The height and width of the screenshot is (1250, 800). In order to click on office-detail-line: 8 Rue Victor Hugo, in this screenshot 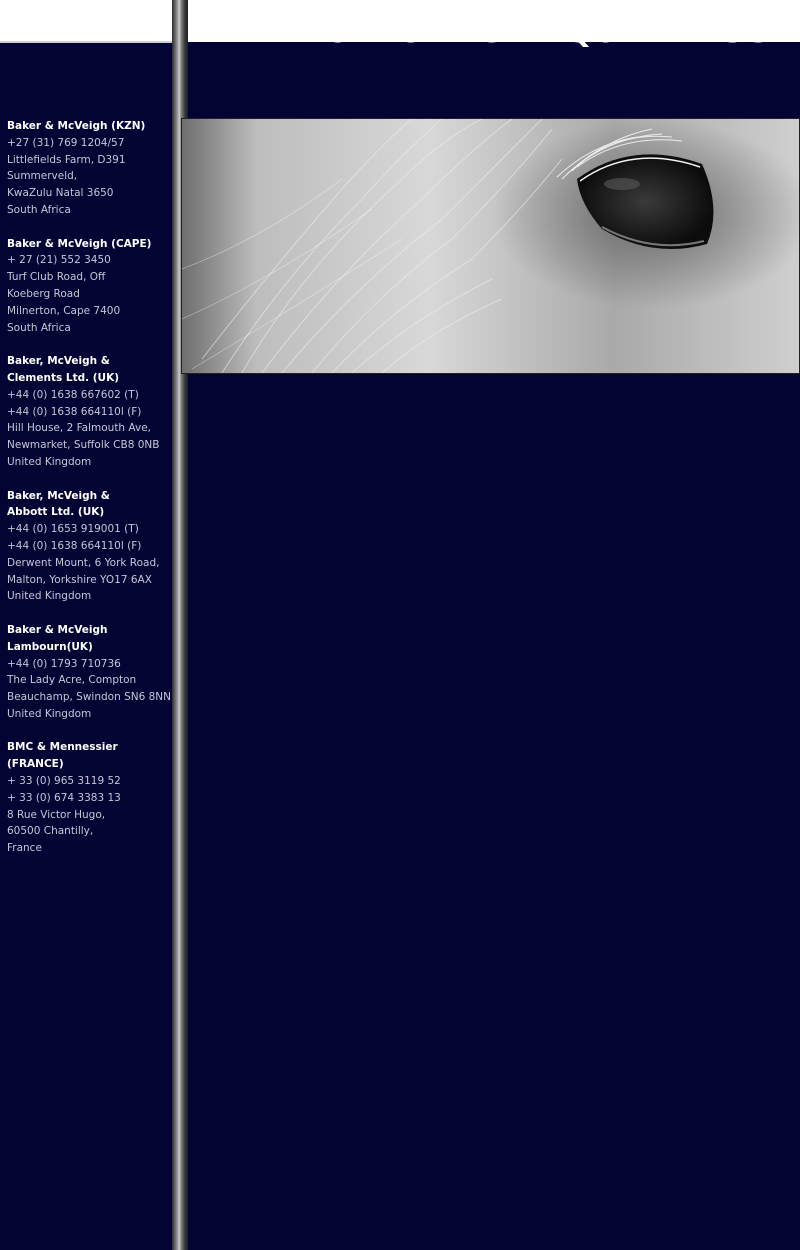, I will do `click(56, 814)`.